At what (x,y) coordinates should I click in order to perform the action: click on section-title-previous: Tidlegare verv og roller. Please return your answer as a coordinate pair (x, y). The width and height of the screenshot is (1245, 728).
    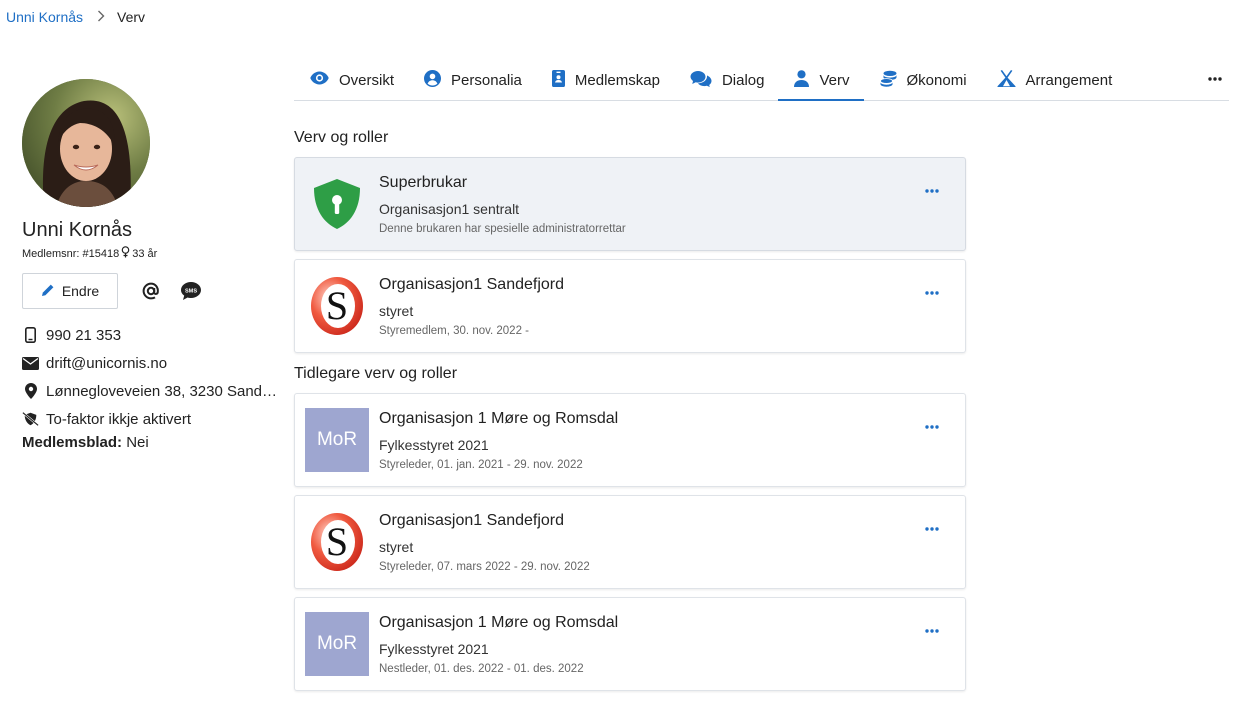
    Looking at the image, I should click on (376, 373).